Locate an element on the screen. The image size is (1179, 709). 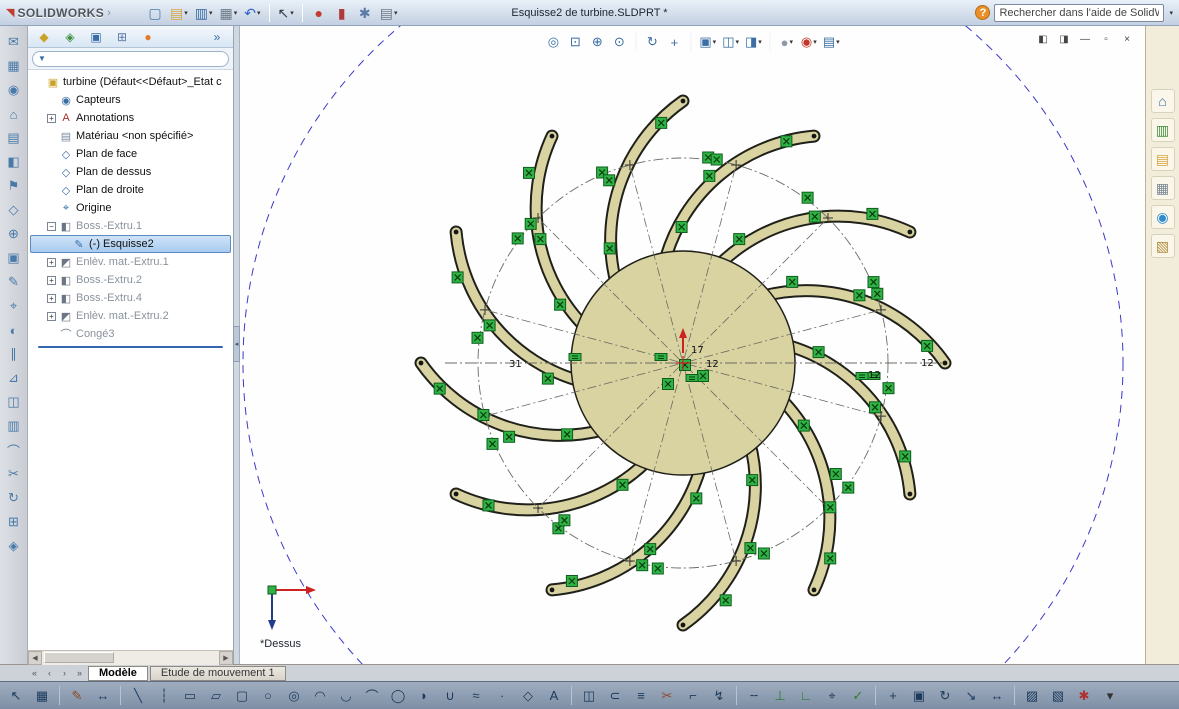
tab-scroll-button-3: › is located at coordinates (64, 673).